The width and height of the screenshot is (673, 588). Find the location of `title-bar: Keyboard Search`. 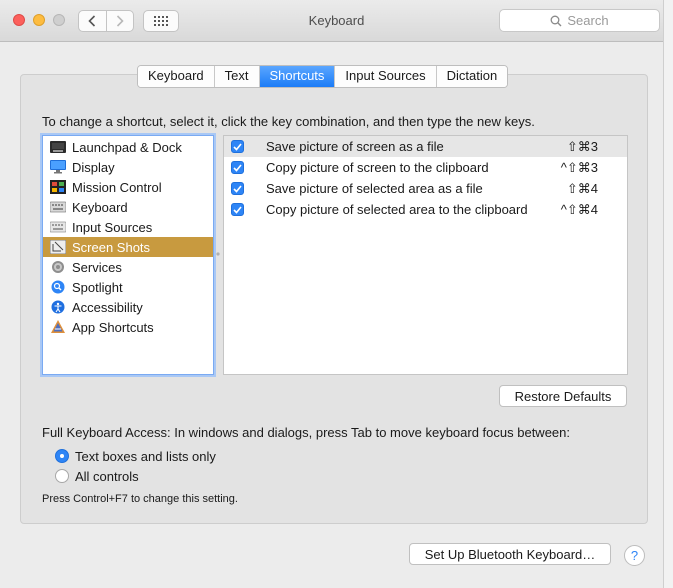

title-bar: Keyboard Search is located at coordinates (336, 21).